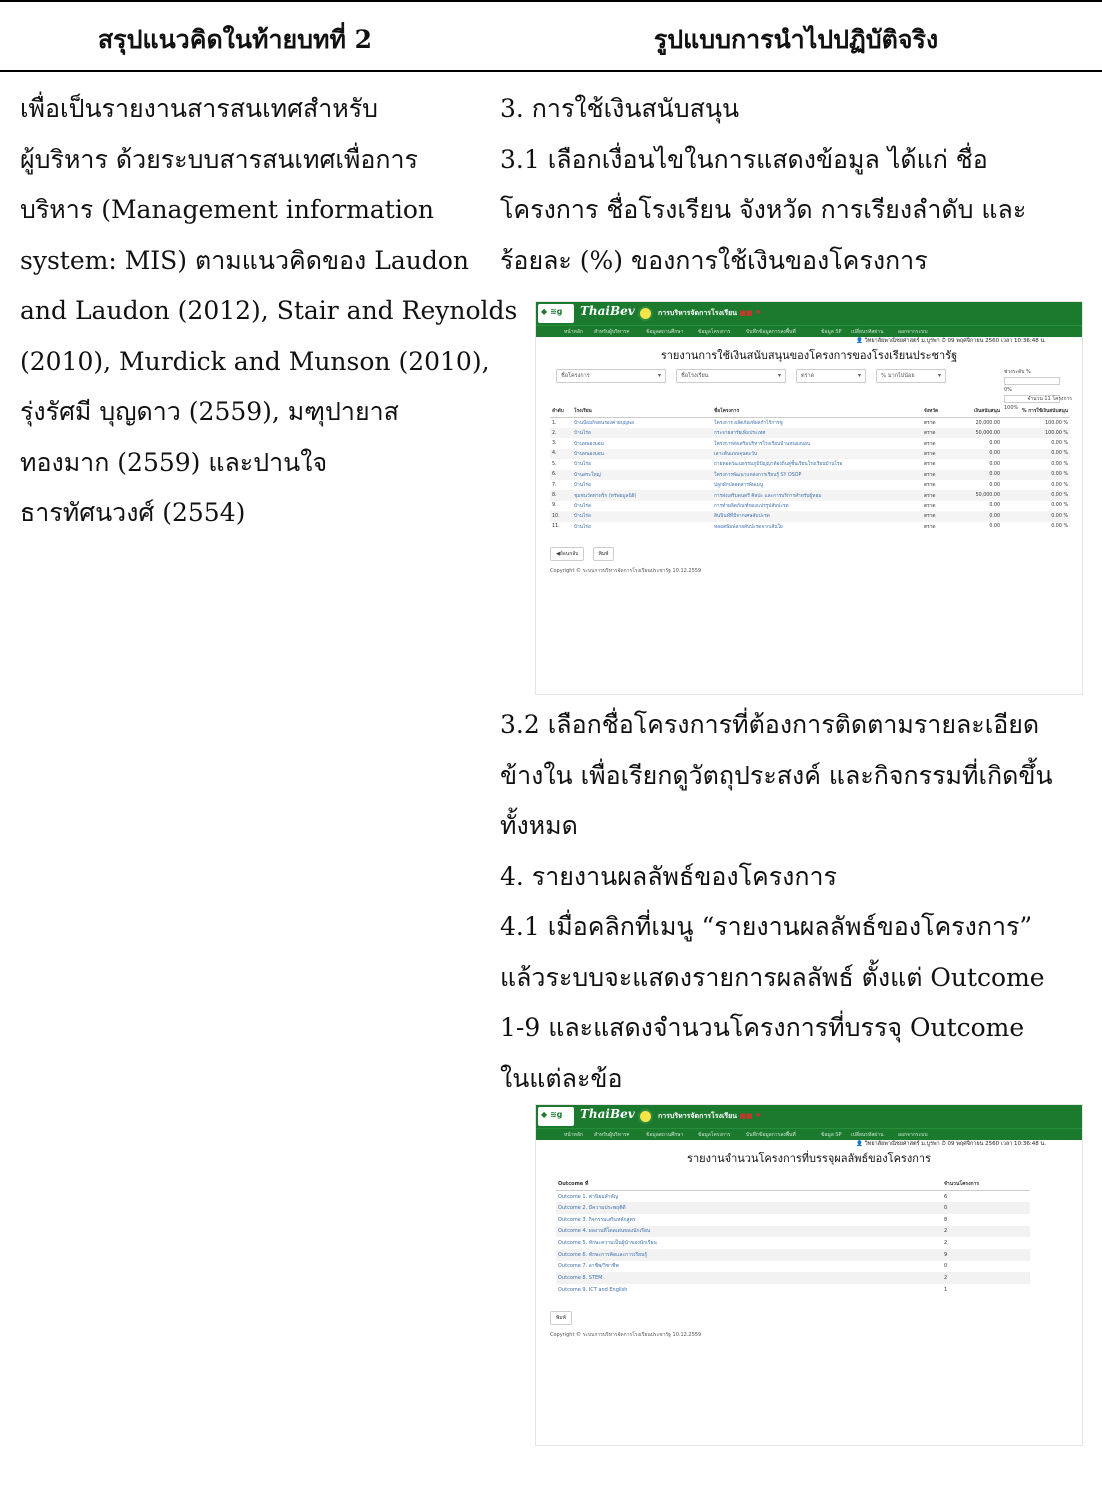 This screenshot has height=1494, width=1102. Describe the element at coordinates (749, 1243) in the screenshot. I see `outcome-link: Outcome 5. ทักษะความเป็นผู้นำของนักเรียน` at that location.